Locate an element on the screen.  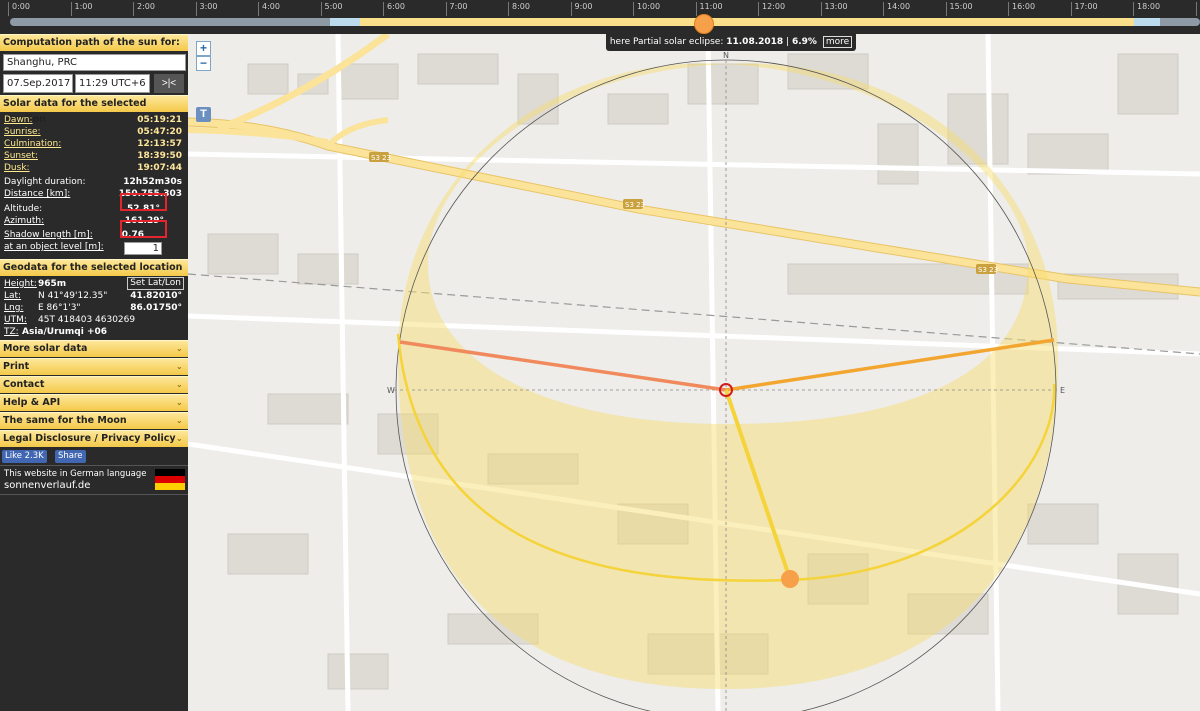
location-search-input: Shanghu, PRC is located at coordinates (94, 62).